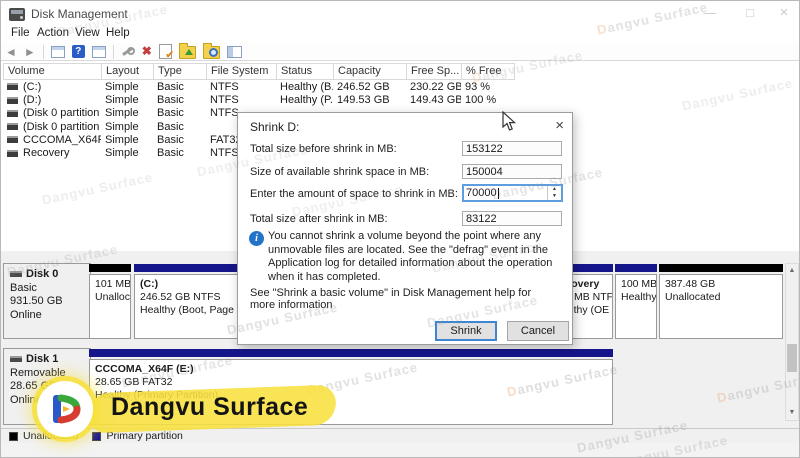 The height and width of the screenshot is (458, 800). What do you see at coordinates (554, 189) in the screenshot?
I see `spinner-up-icon: ▲` at bounding box center [554, 189].